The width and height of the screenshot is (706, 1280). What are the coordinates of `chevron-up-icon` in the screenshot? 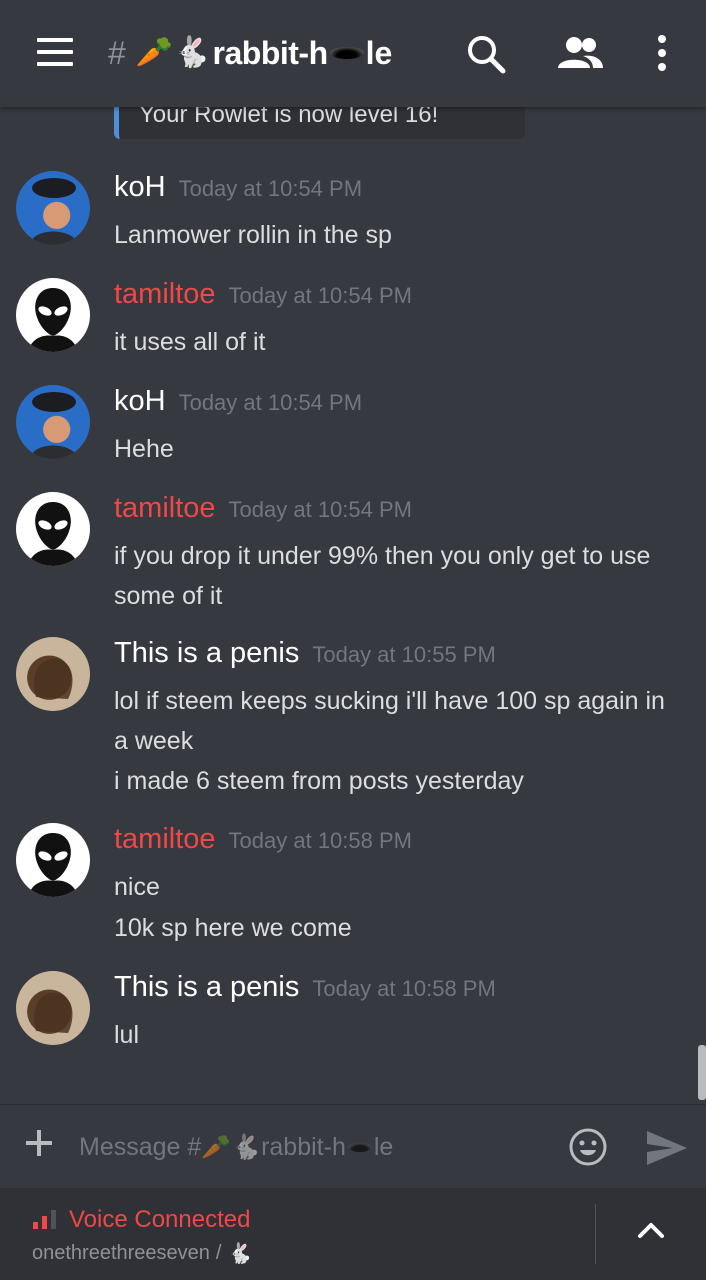 It's located at (651, 1229).